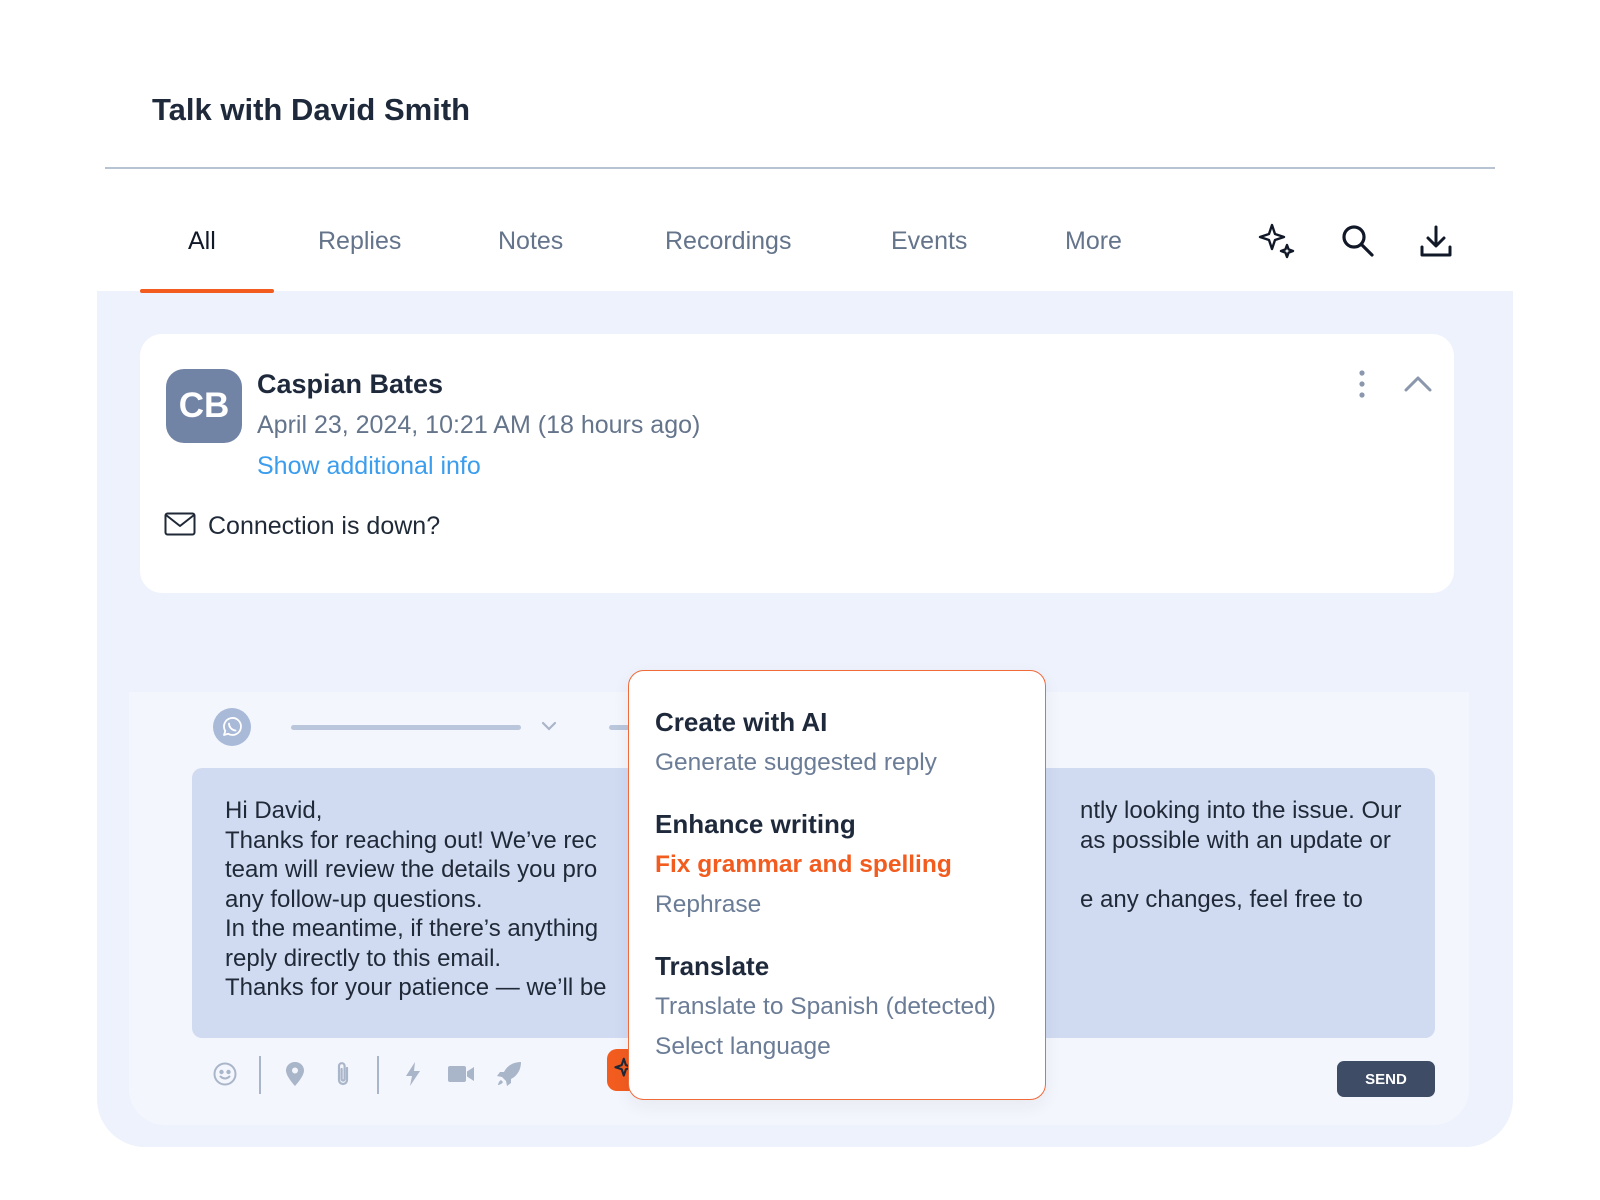  Describe the element at coordinates (803, 865) in the screenshot. I see `menu-item-fix-grammar: Fix grammar and spelling` at that location.